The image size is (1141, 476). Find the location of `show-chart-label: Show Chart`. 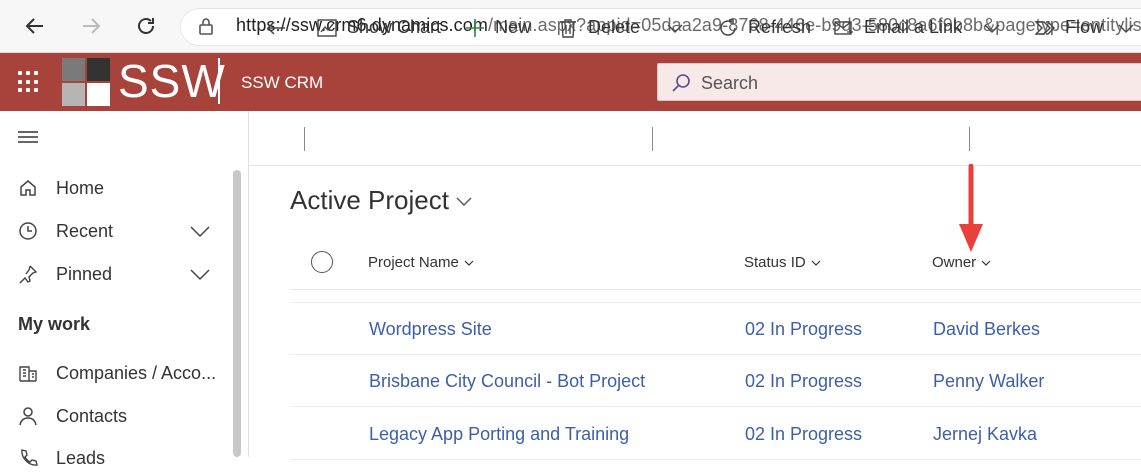

show-chart-label: Show Chart is located at coordinates (394, 27).